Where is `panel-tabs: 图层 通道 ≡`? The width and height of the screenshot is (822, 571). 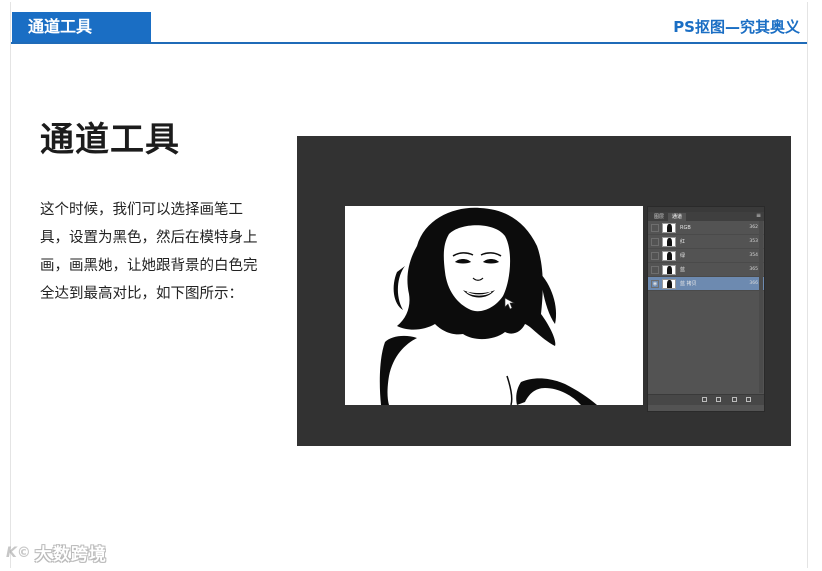 panel-tabs: 图层 通道 ≡ is located at coordinates (706, 216).